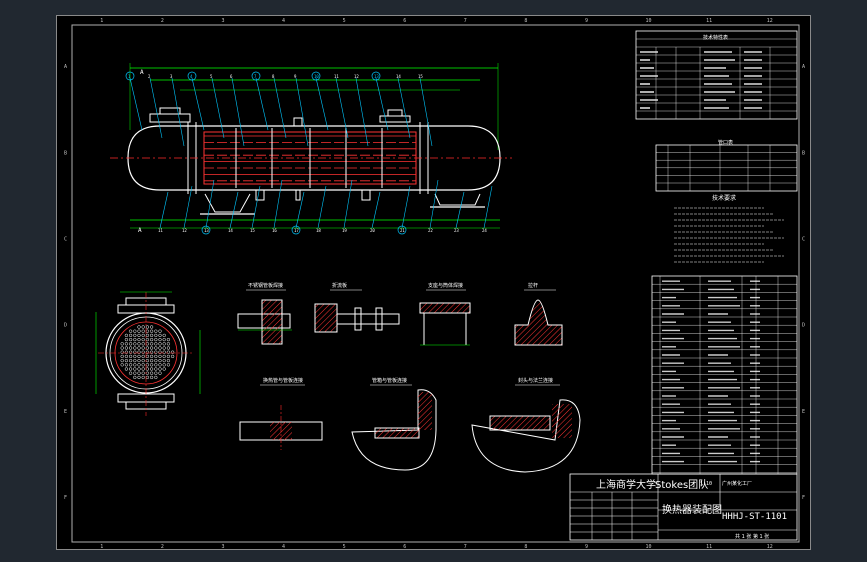  I want to click on end-view, so click(148, 353).